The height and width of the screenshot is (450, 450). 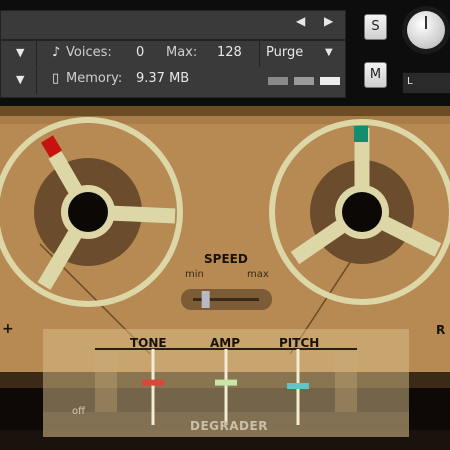 I want to click on purge-dropdown-arrow-icon: ▼, so click(x=329, y=52).